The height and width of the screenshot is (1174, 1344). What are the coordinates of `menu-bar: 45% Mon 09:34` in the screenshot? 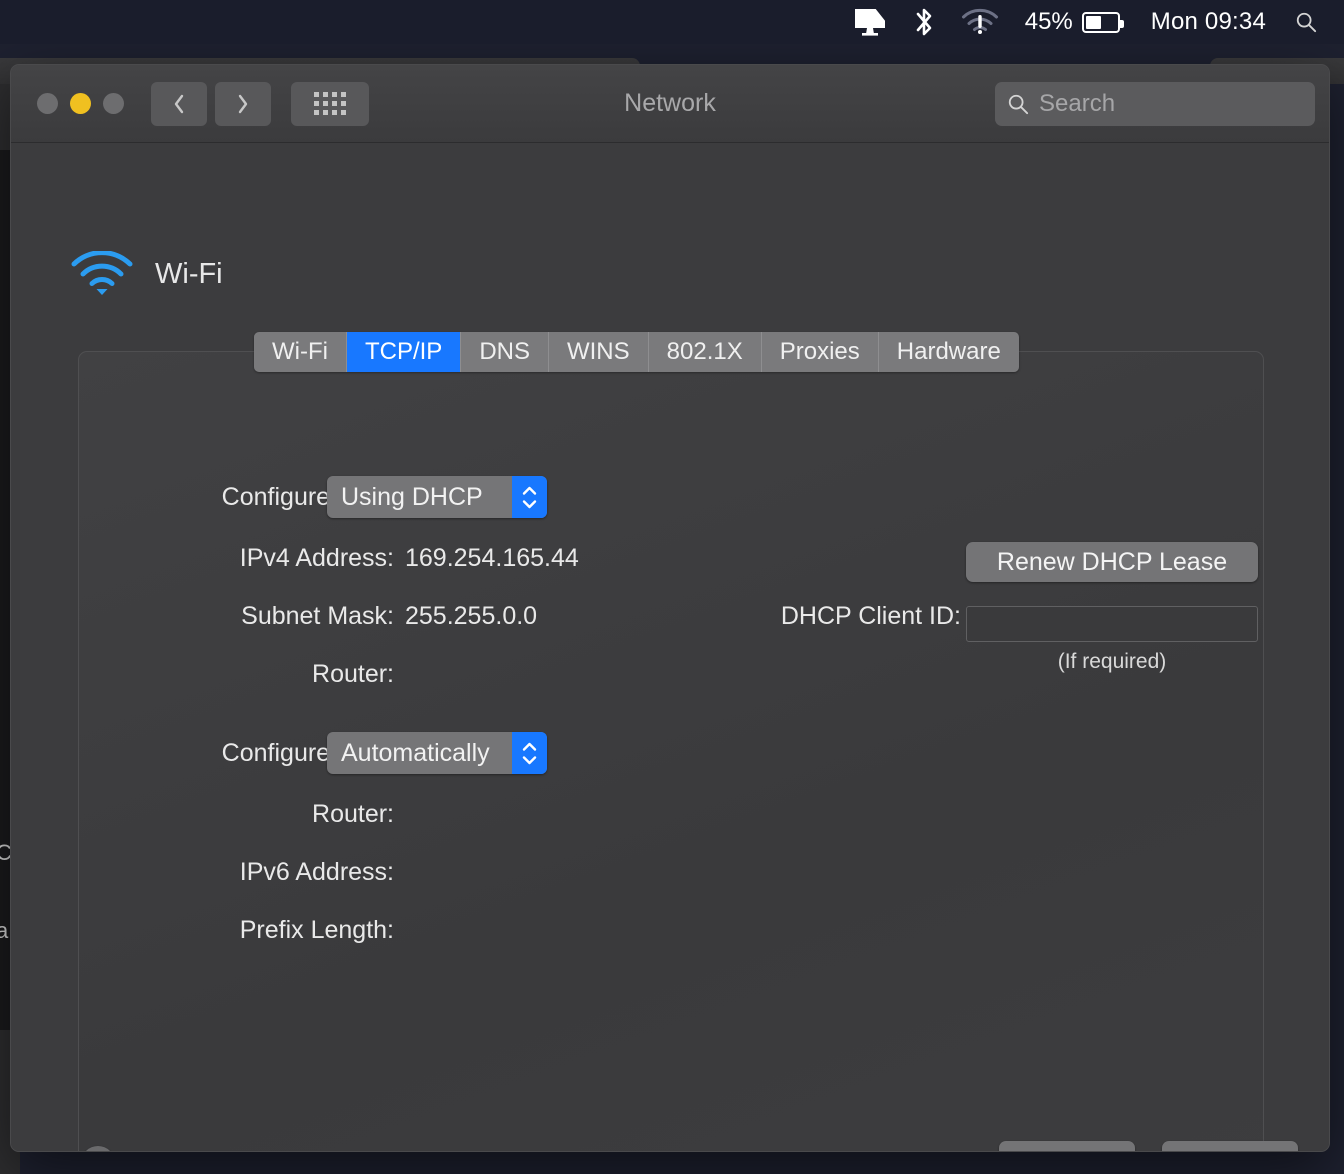 It's located at (672, 22).